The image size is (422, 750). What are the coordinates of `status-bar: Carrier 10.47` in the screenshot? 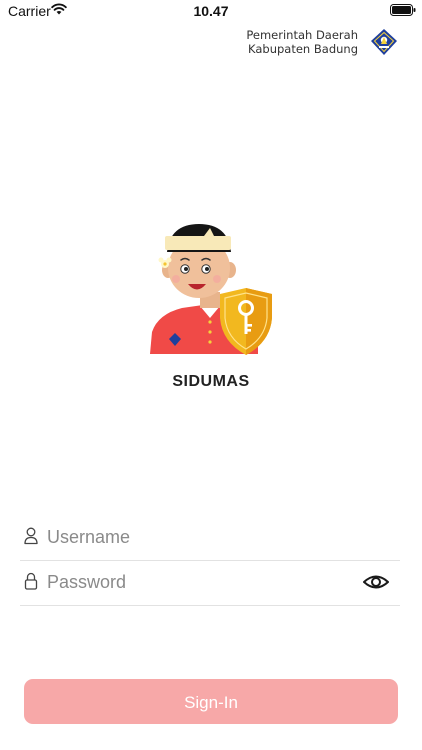 It's located at (211, 11).